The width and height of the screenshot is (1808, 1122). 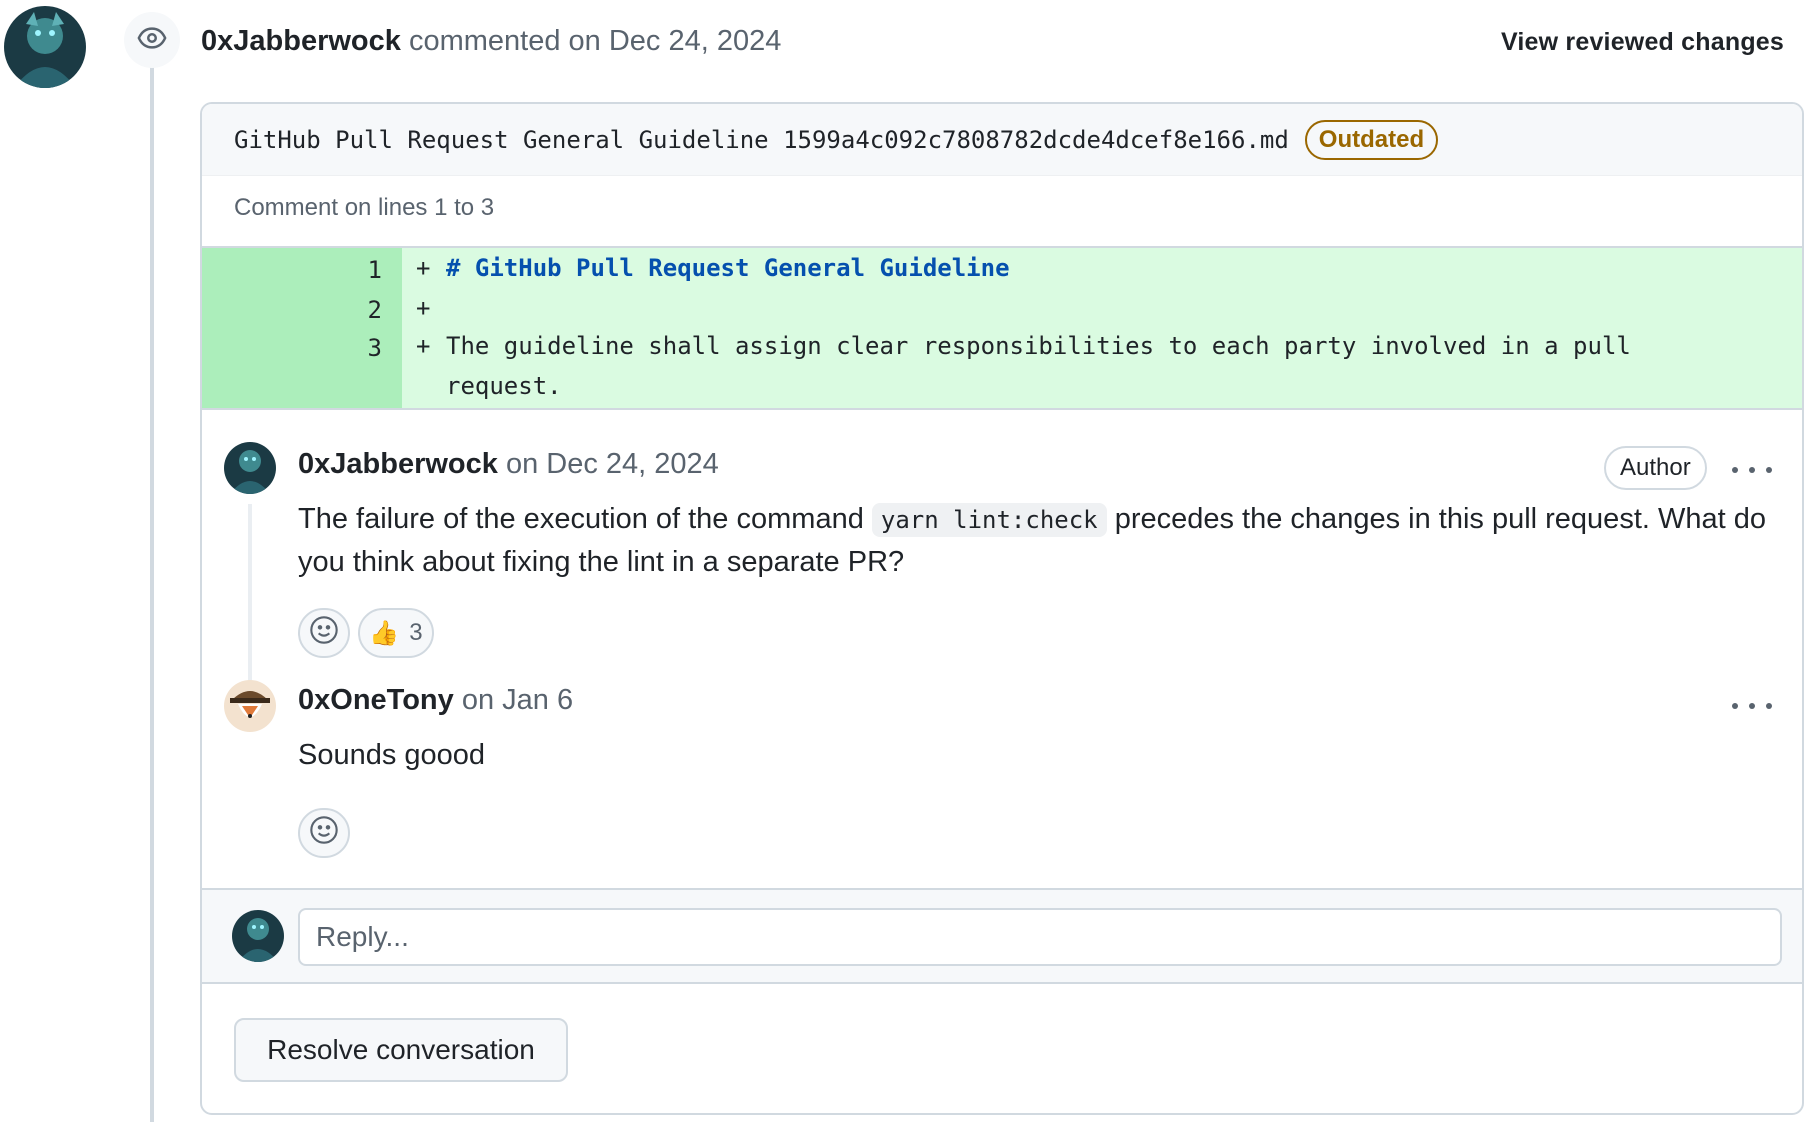 I want to click on author-badge: Author, so click(x=1655, y=468).